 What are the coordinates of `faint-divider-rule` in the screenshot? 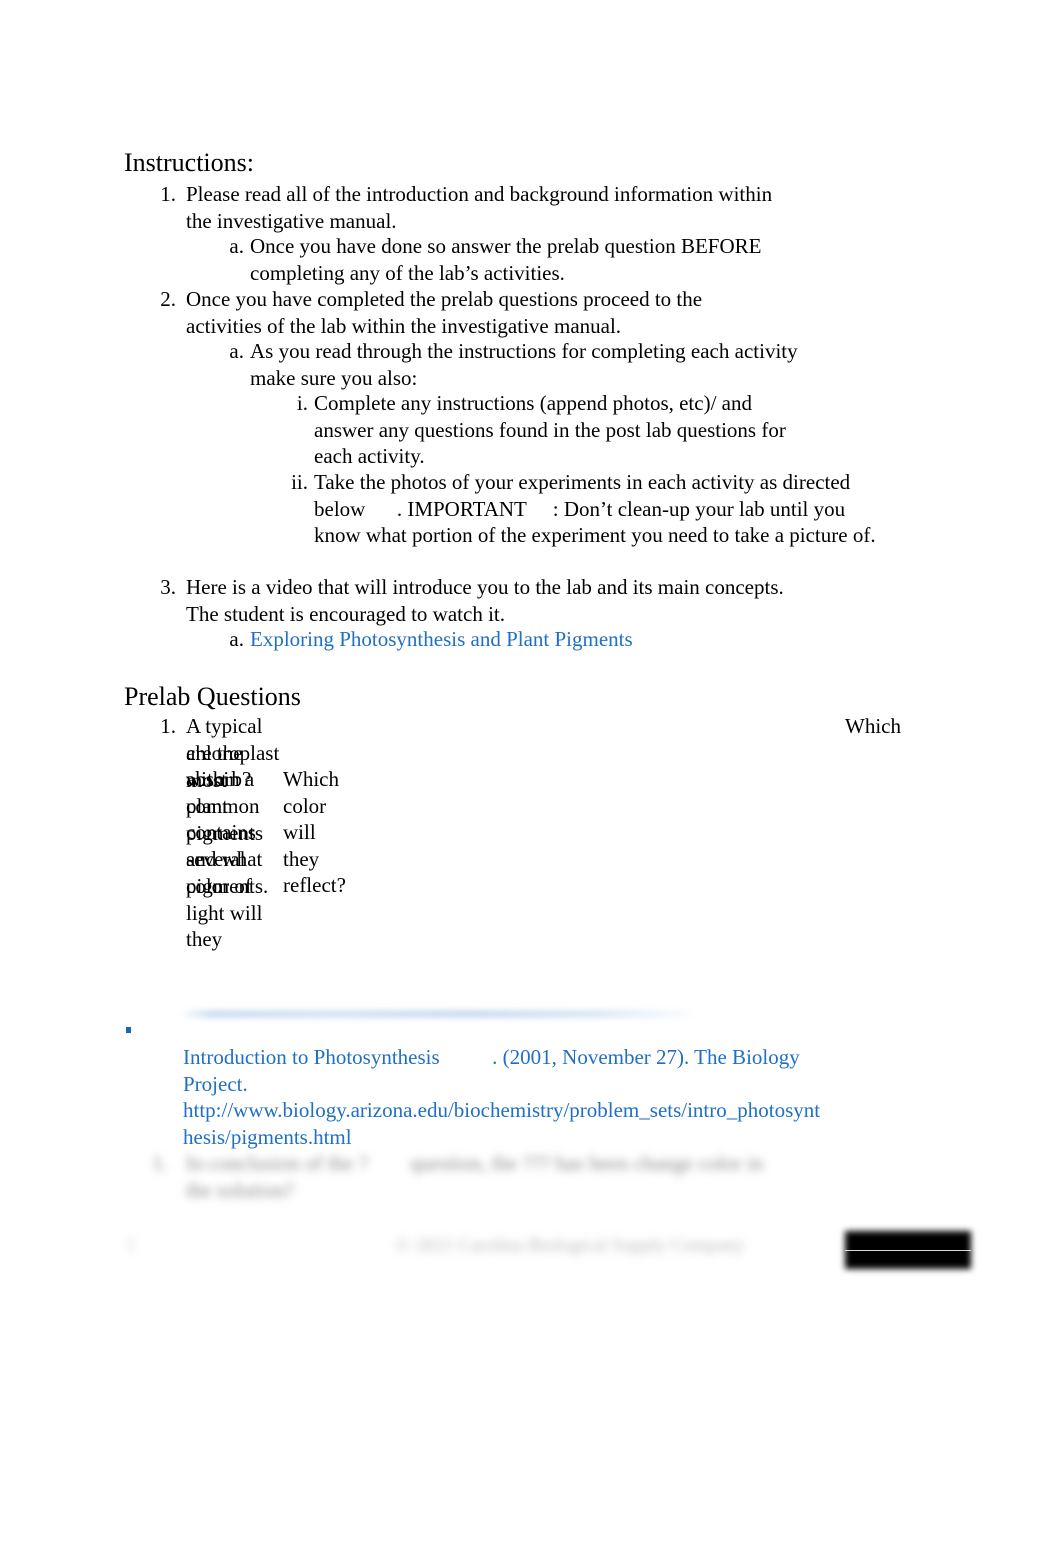 It's located at (440, 1014).